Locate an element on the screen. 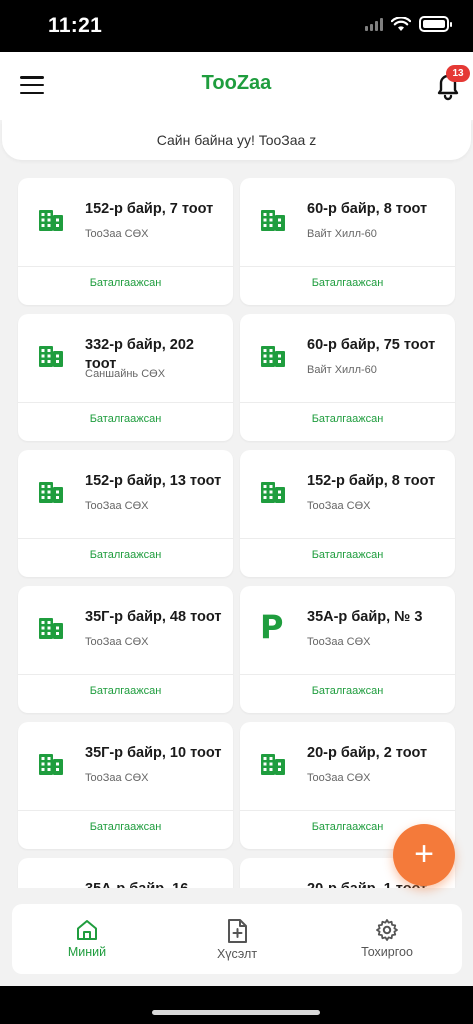 This screenshot has height=1024, width=473. nav-label-settings: Тохиргоо is located at coordinates (387, 952).